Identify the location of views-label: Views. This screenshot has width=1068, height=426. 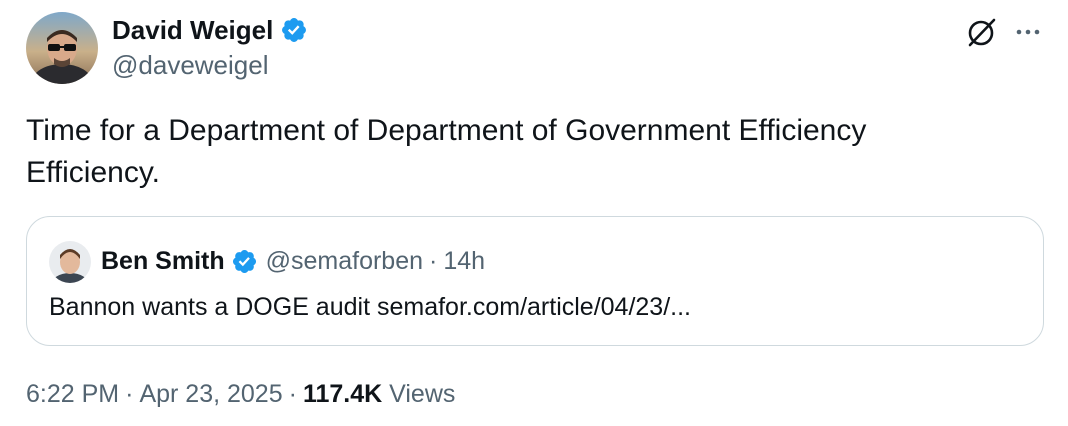
(422, 394).